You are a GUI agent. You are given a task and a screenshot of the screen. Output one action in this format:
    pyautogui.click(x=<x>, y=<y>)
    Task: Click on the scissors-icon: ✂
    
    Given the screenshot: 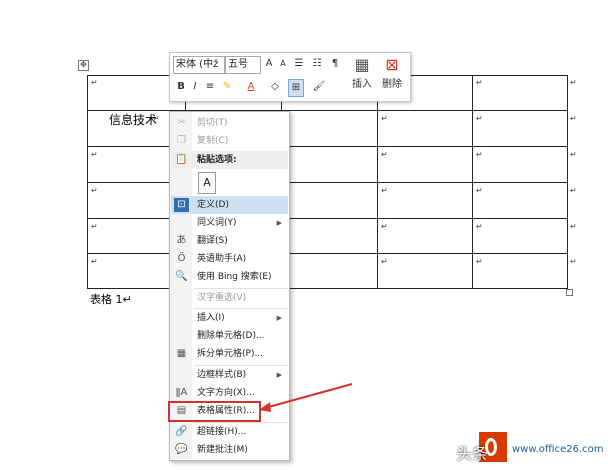 What is the action you would take?
    pyautogui.click(x=181, y=122)
    